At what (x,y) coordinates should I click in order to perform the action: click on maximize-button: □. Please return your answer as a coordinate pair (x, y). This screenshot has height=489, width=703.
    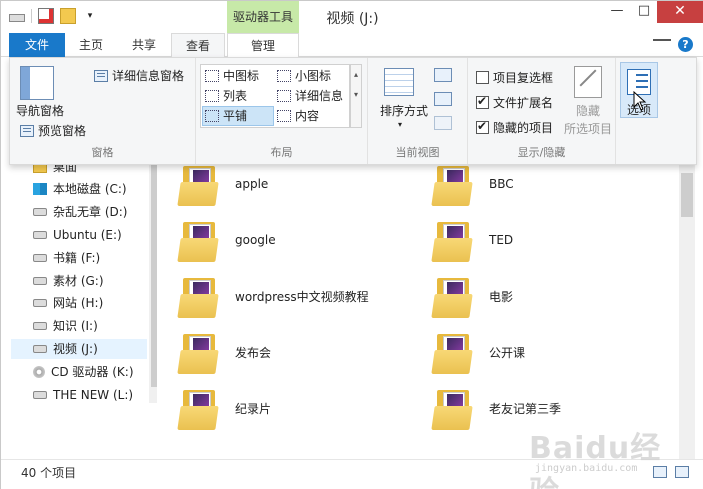
    Looking at the image, I should click on (644, 12).